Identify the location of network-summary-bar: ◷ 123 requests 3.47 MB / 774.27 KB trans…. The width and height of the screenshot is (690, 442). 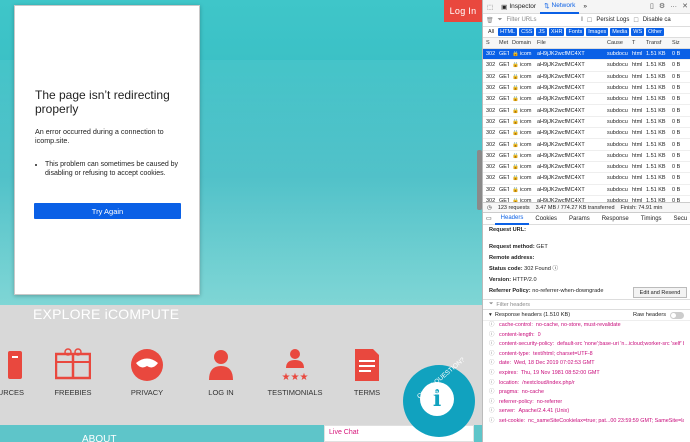
(586, 207).